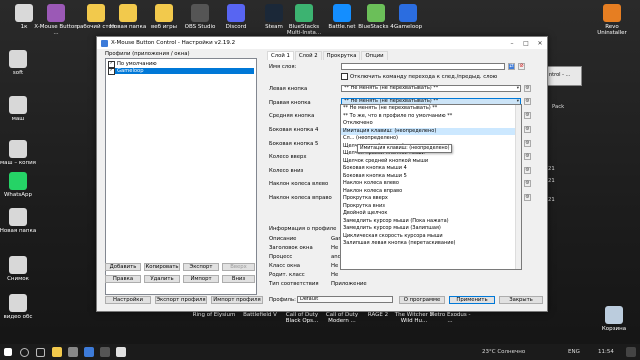  What do you see at coordinates (20, 307) in the screenshot?
I see `desktop-shortcut: видео обс` at bounding box center [20, 307].